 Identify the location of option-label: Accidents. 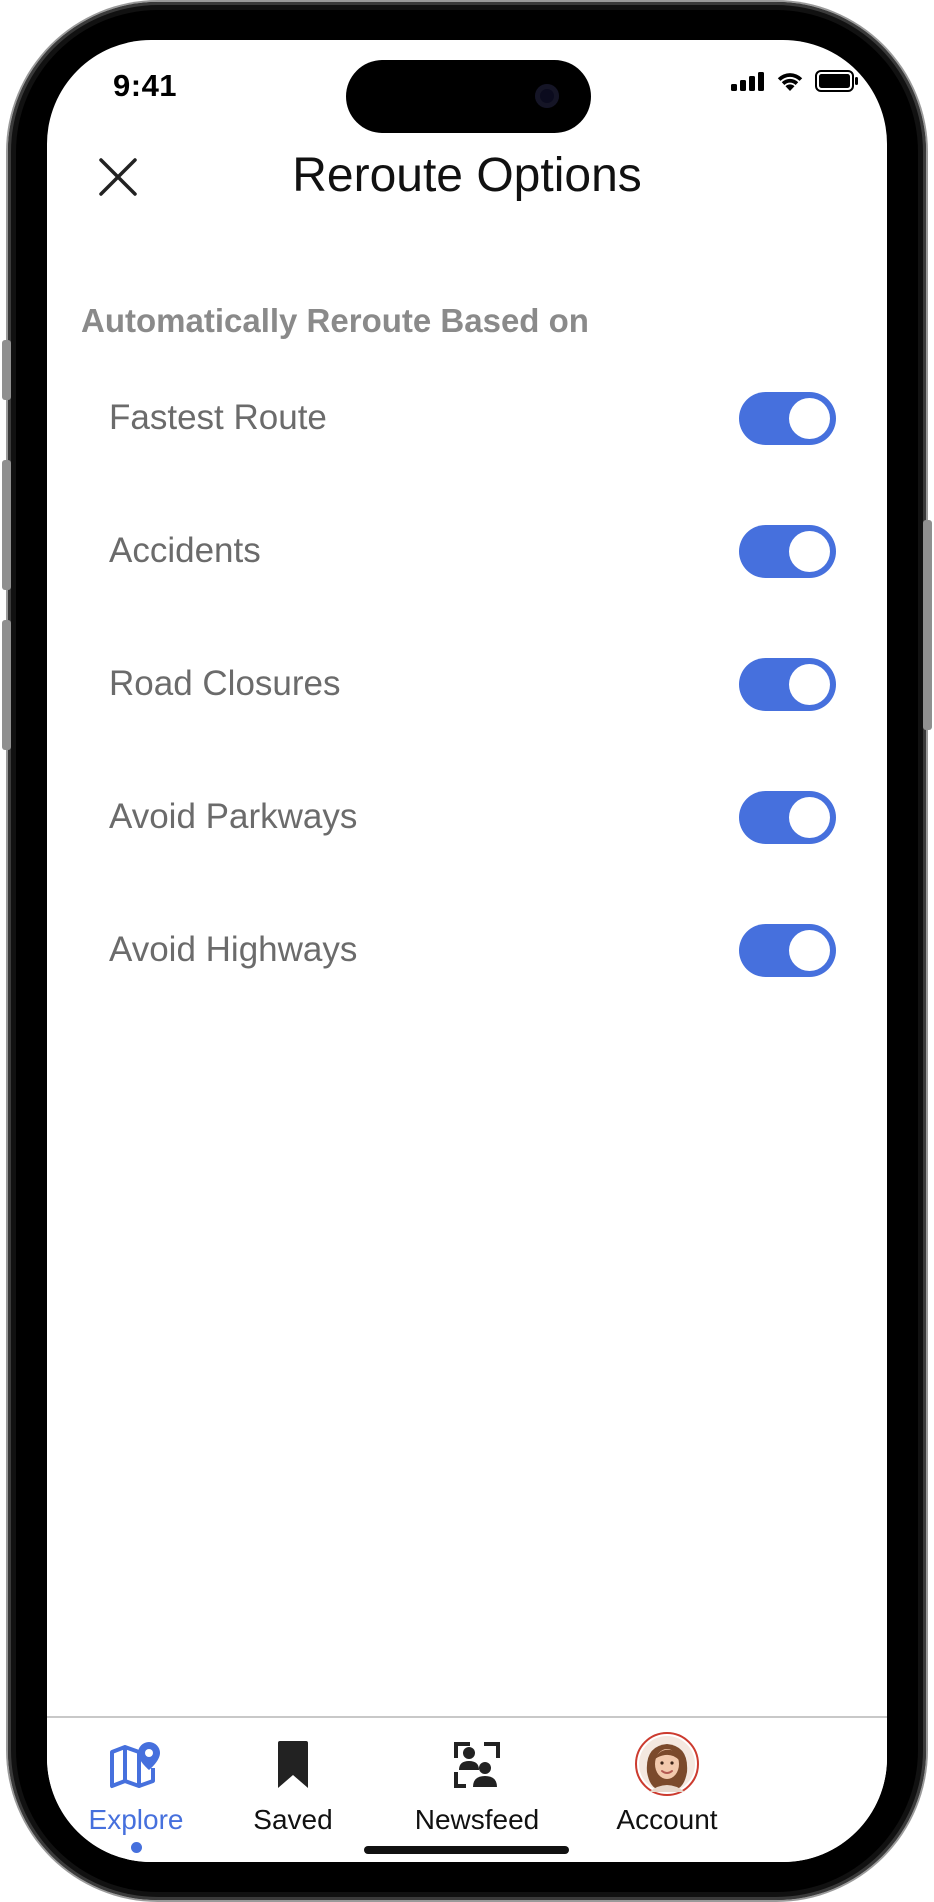
(185, 550).